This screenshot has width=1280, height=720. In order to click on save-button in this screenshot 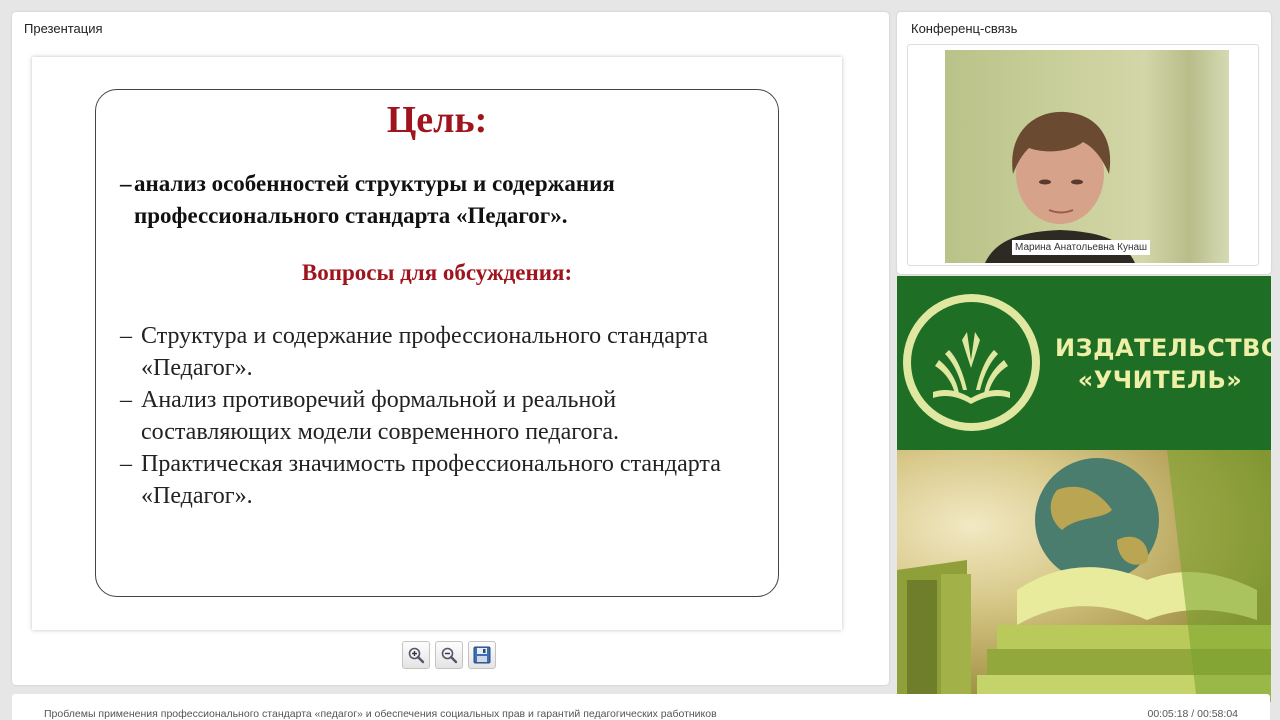, I will do `click(482, 655)`.